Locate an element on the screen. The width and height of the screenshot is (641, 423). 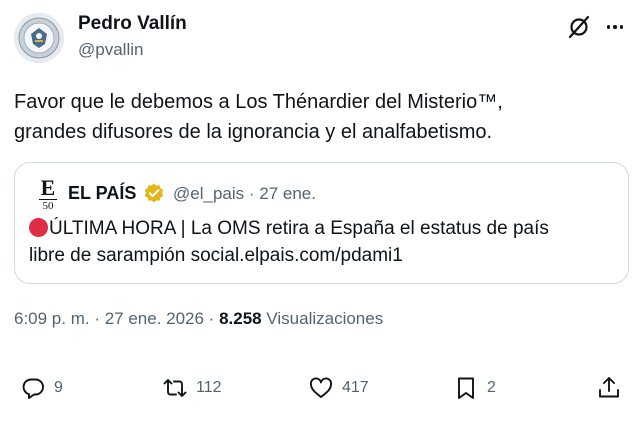
quoted-handle-time: @el_pais · 27 ene. is located at coordinates (244, 193).